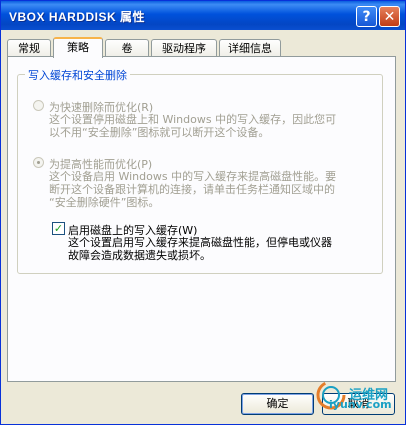 The width and height of the screenshot is (406, 425). I want to click on tab-volumes: 卷, so click(127, 47).